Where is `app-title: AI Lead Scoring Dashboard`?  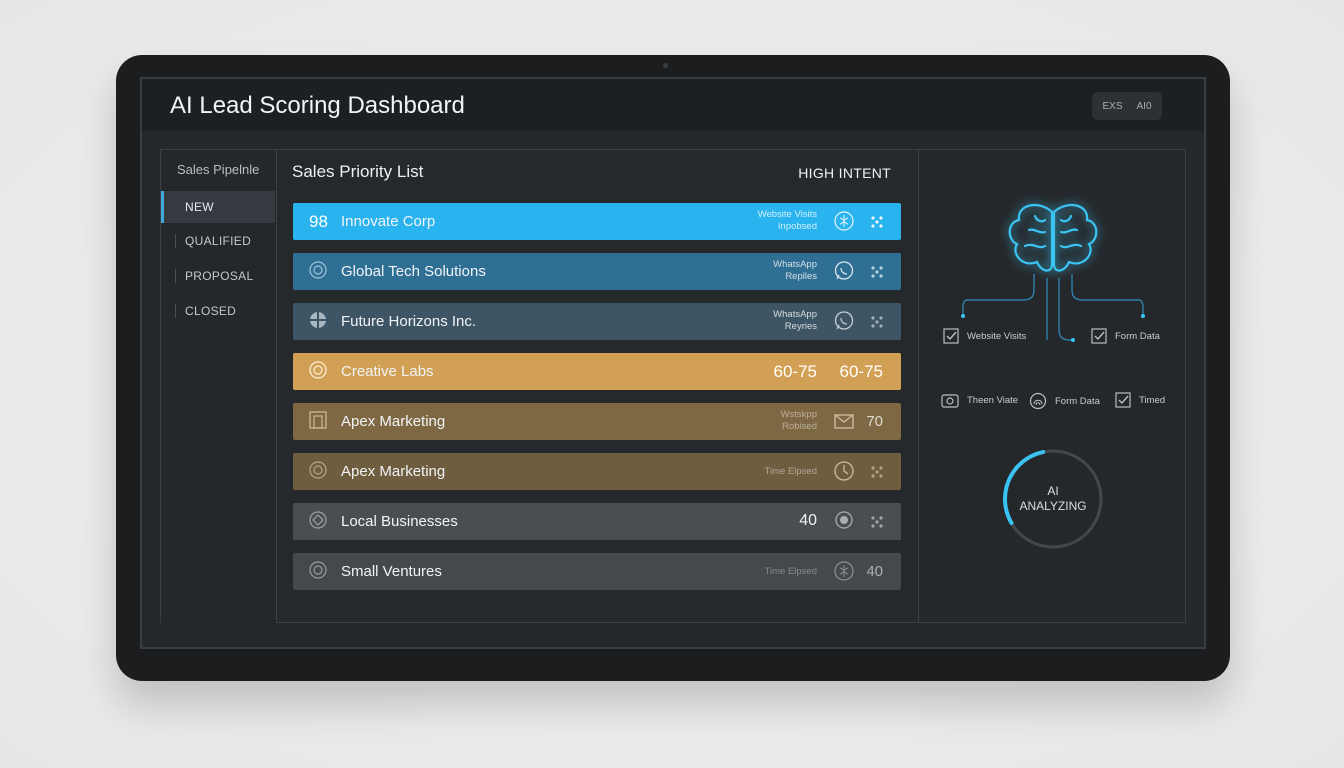
app-title: AI Lead Scoring Dashboard is located at coordinates (317, 105).